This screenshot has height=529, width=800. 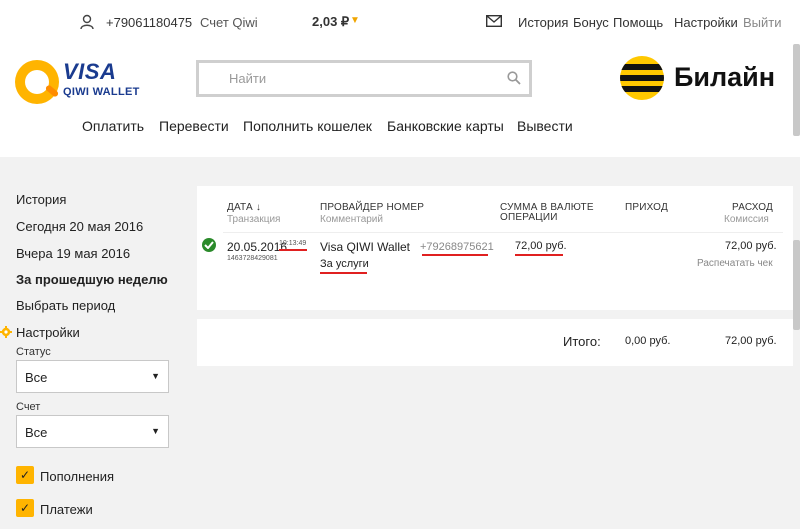 I want to click on account-select: Все ▼, so click(x=92, y=431).